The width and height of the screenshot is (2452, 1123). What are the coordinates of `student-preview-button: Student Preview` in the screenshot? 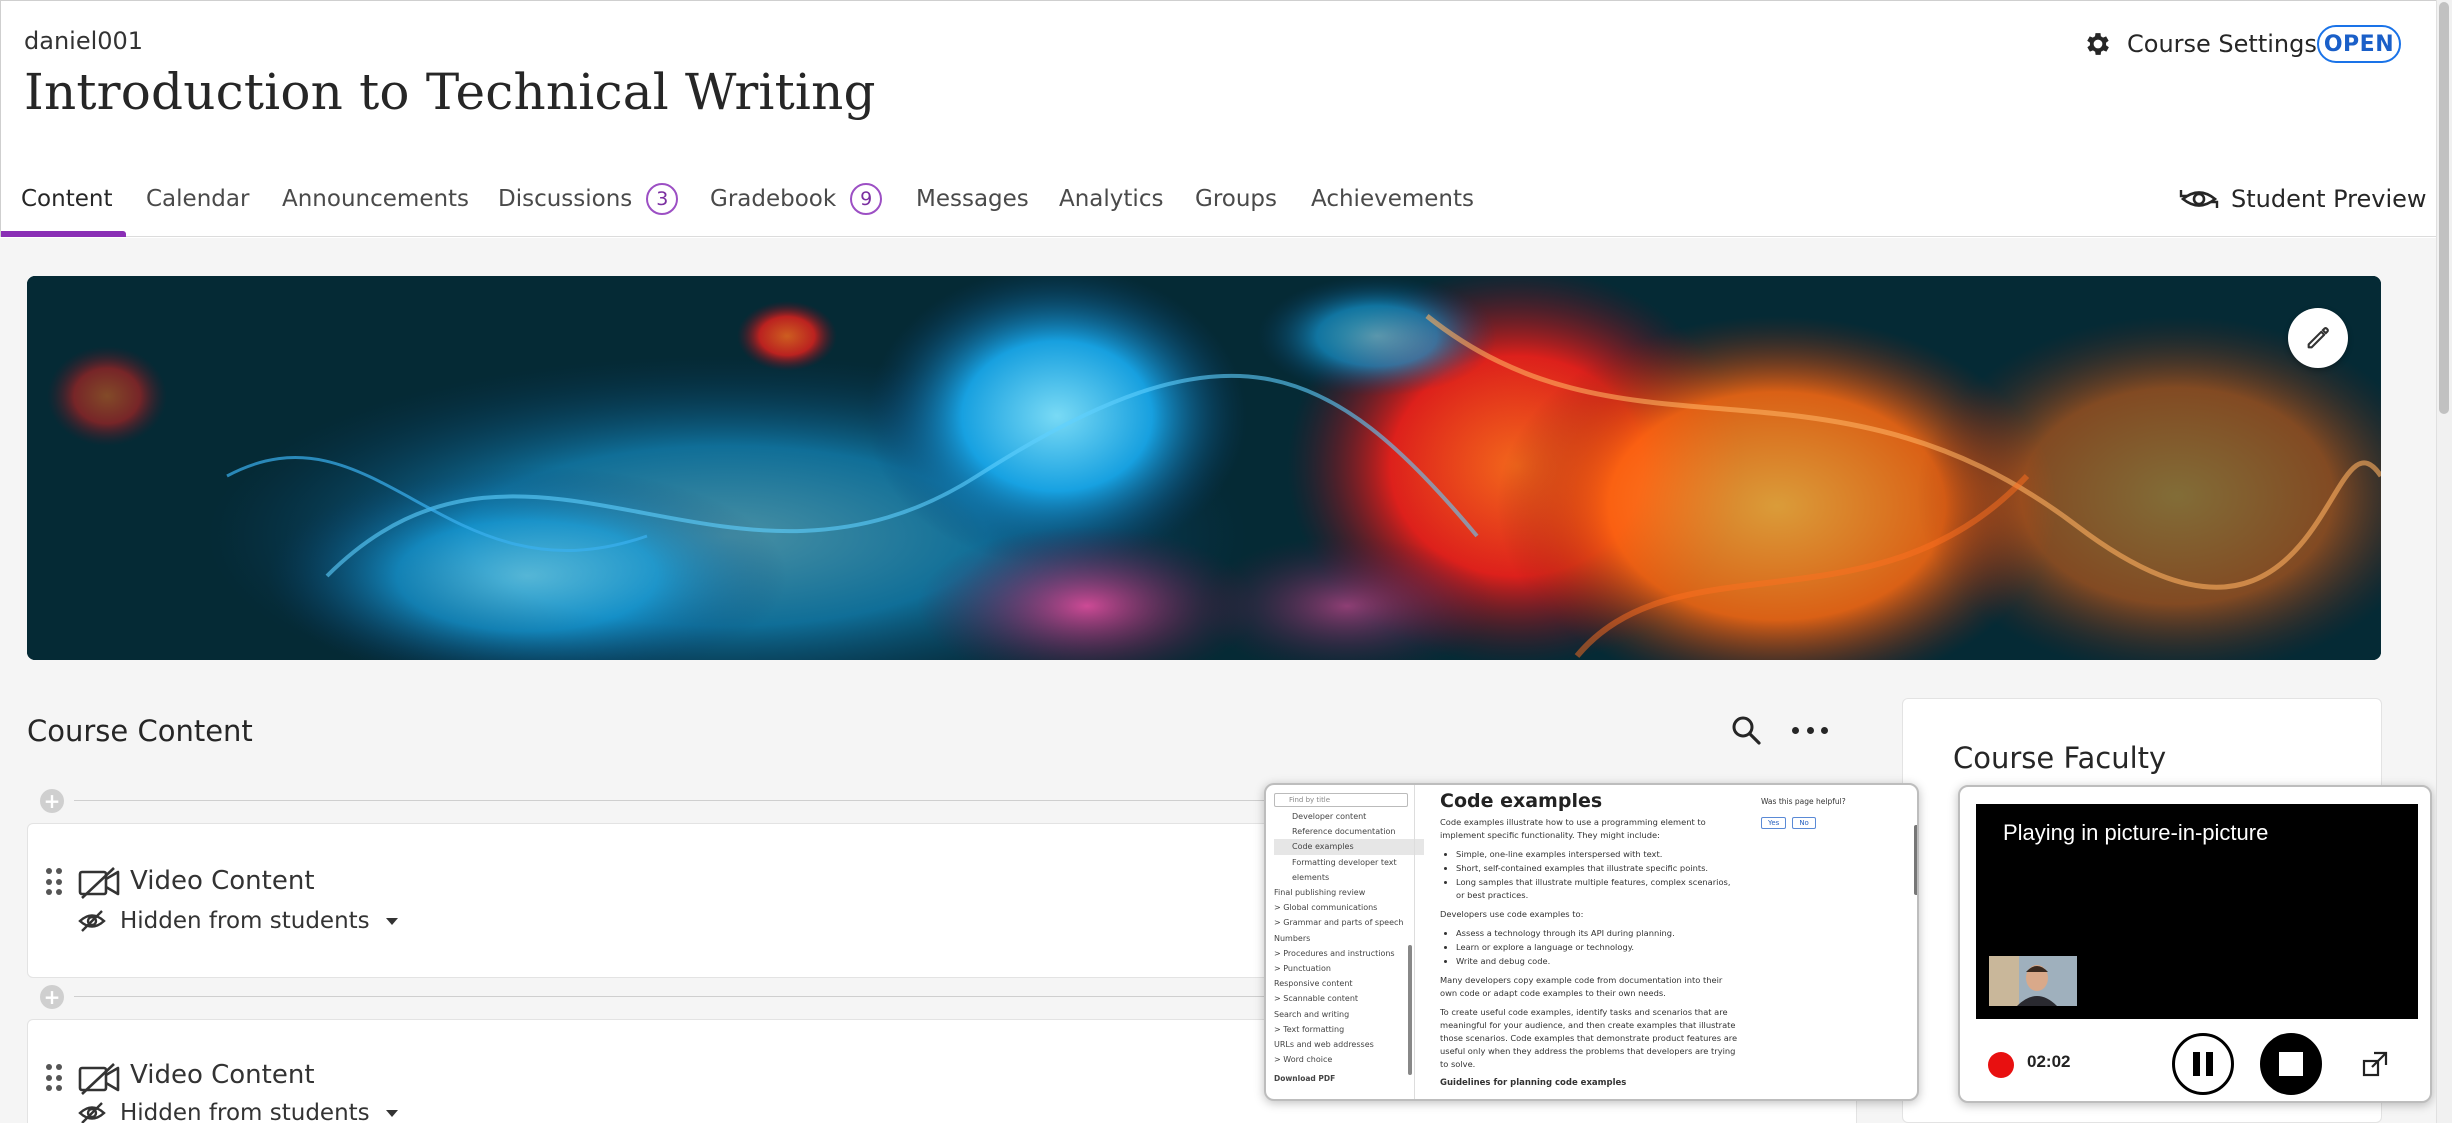 It's located at (2303, 198).